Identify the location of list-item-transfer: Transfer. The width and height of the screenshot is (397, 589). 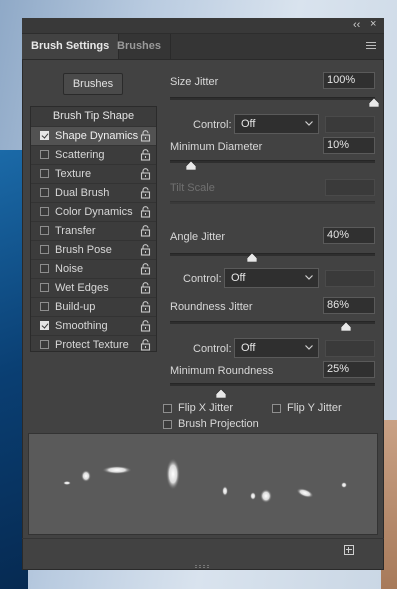
(93, 230).